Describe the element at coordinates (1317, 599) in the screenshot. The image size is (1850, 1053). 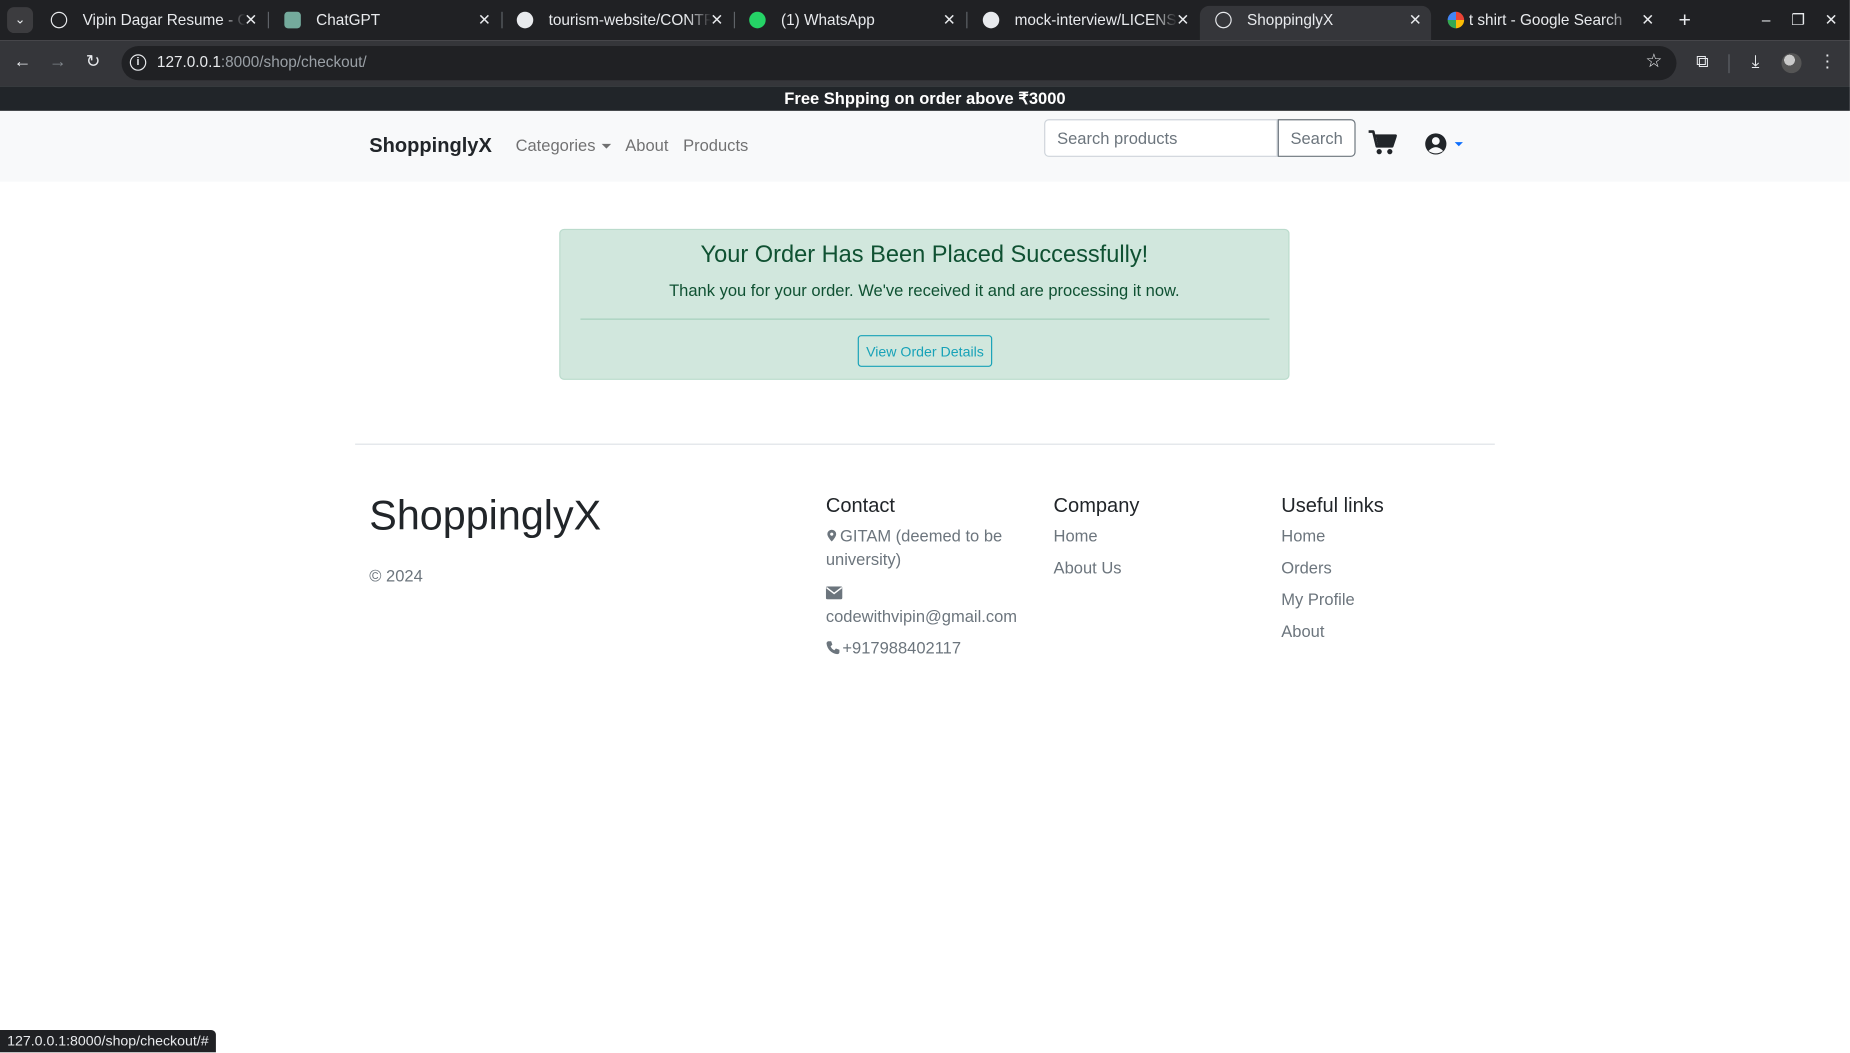
I see `footer-useful-link-my-profile: My Profile` at that location.